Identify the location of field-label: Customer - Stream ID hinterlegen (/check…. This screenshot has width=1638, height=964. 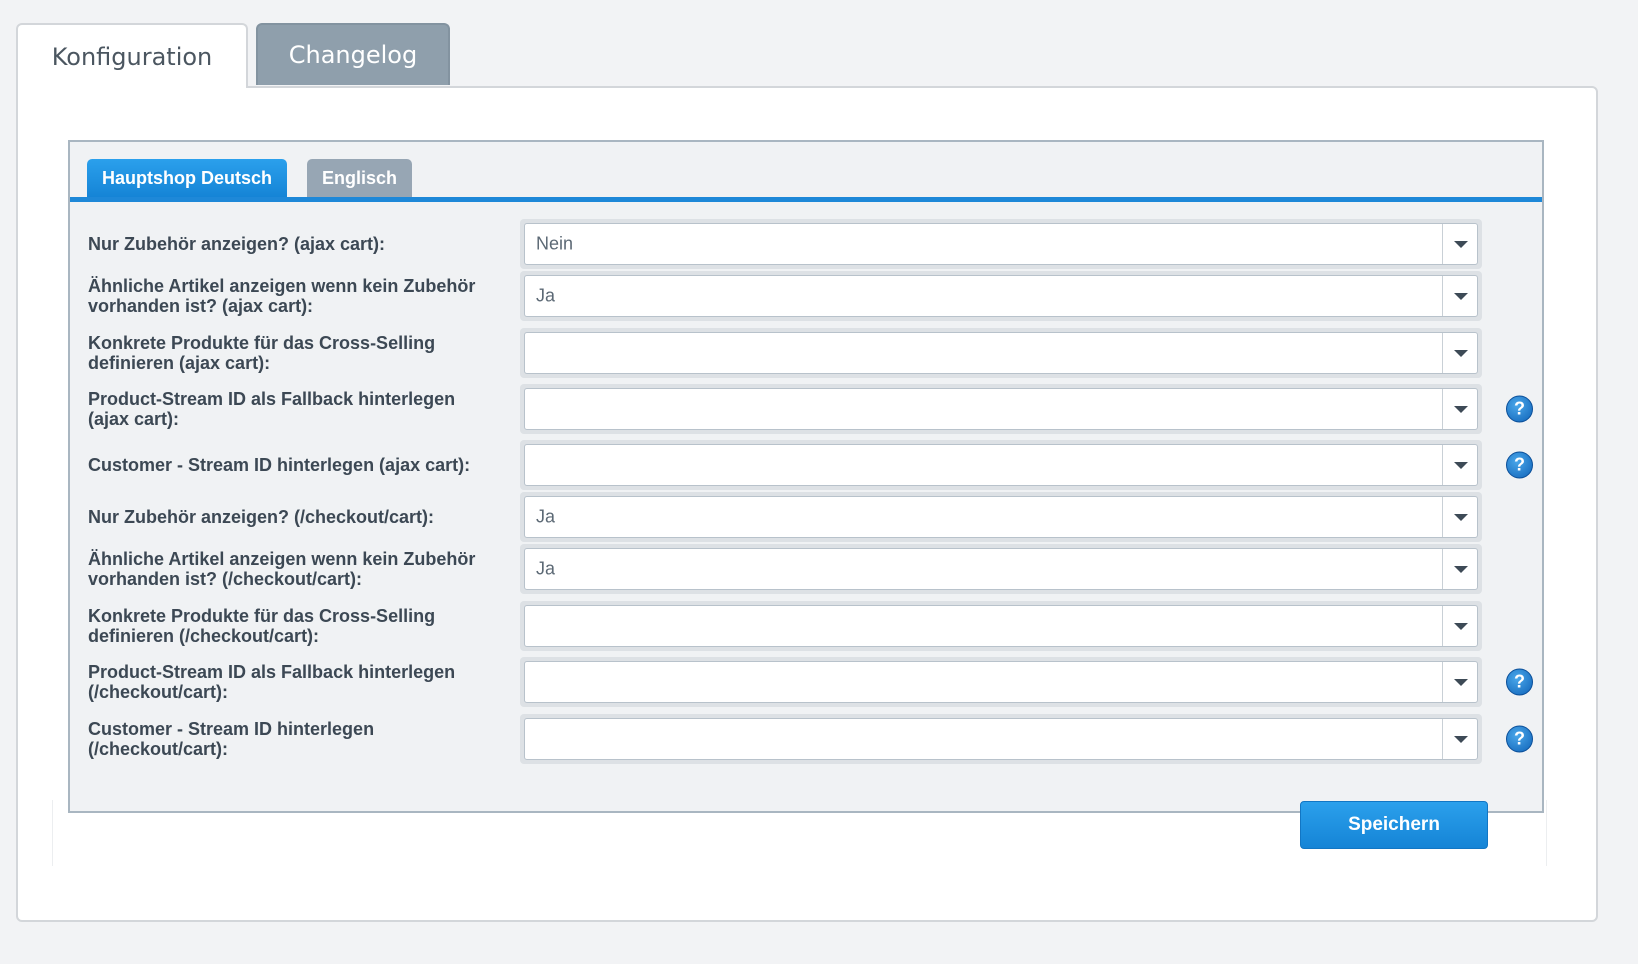
(231, 739).